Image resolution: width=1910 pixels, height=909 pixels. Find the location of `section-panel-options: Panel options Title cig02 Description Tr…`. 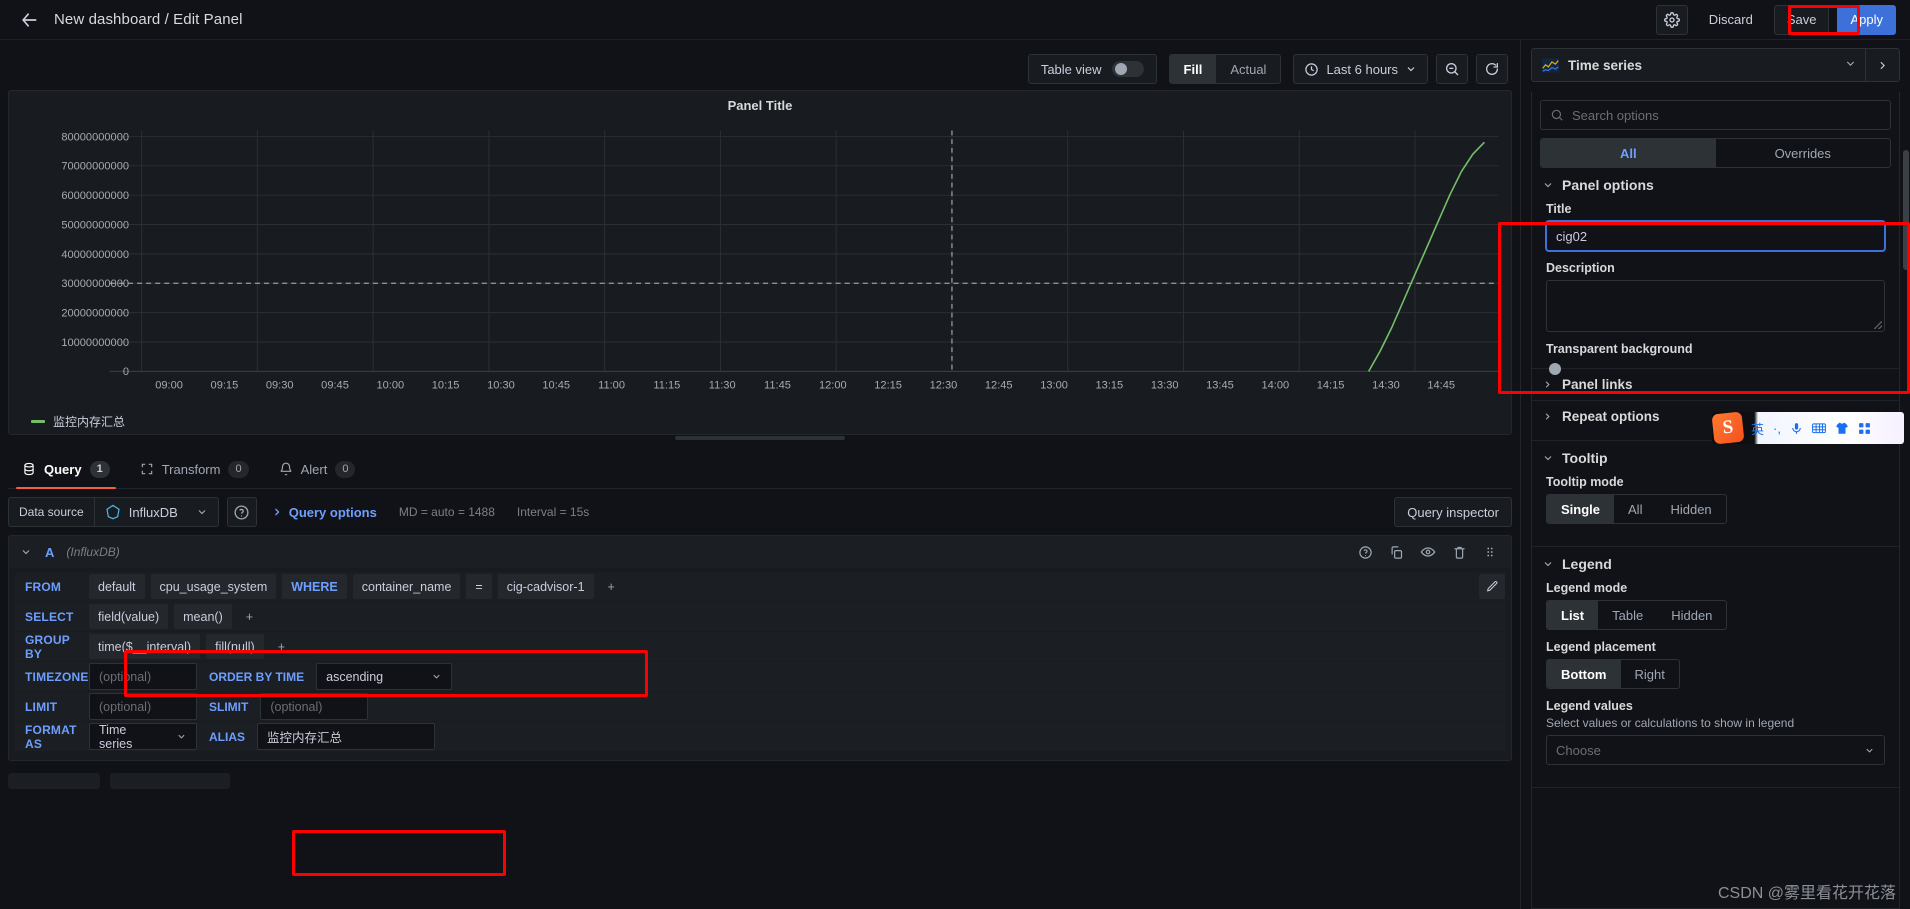

section-panel-options: Panel options Title cig02 Description Tr… is located at coordinates (1715, 304).